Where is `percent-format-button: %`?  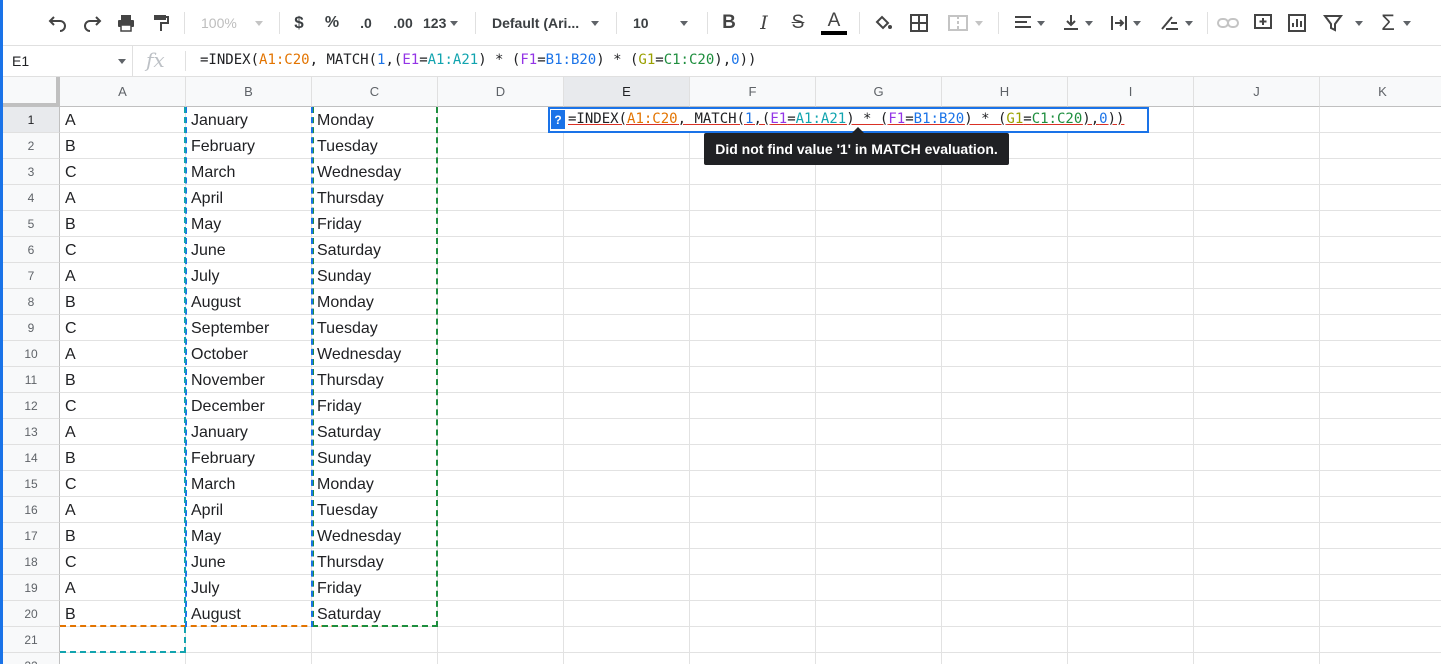 percent-format-button: % is located at coordinates (332, 23).